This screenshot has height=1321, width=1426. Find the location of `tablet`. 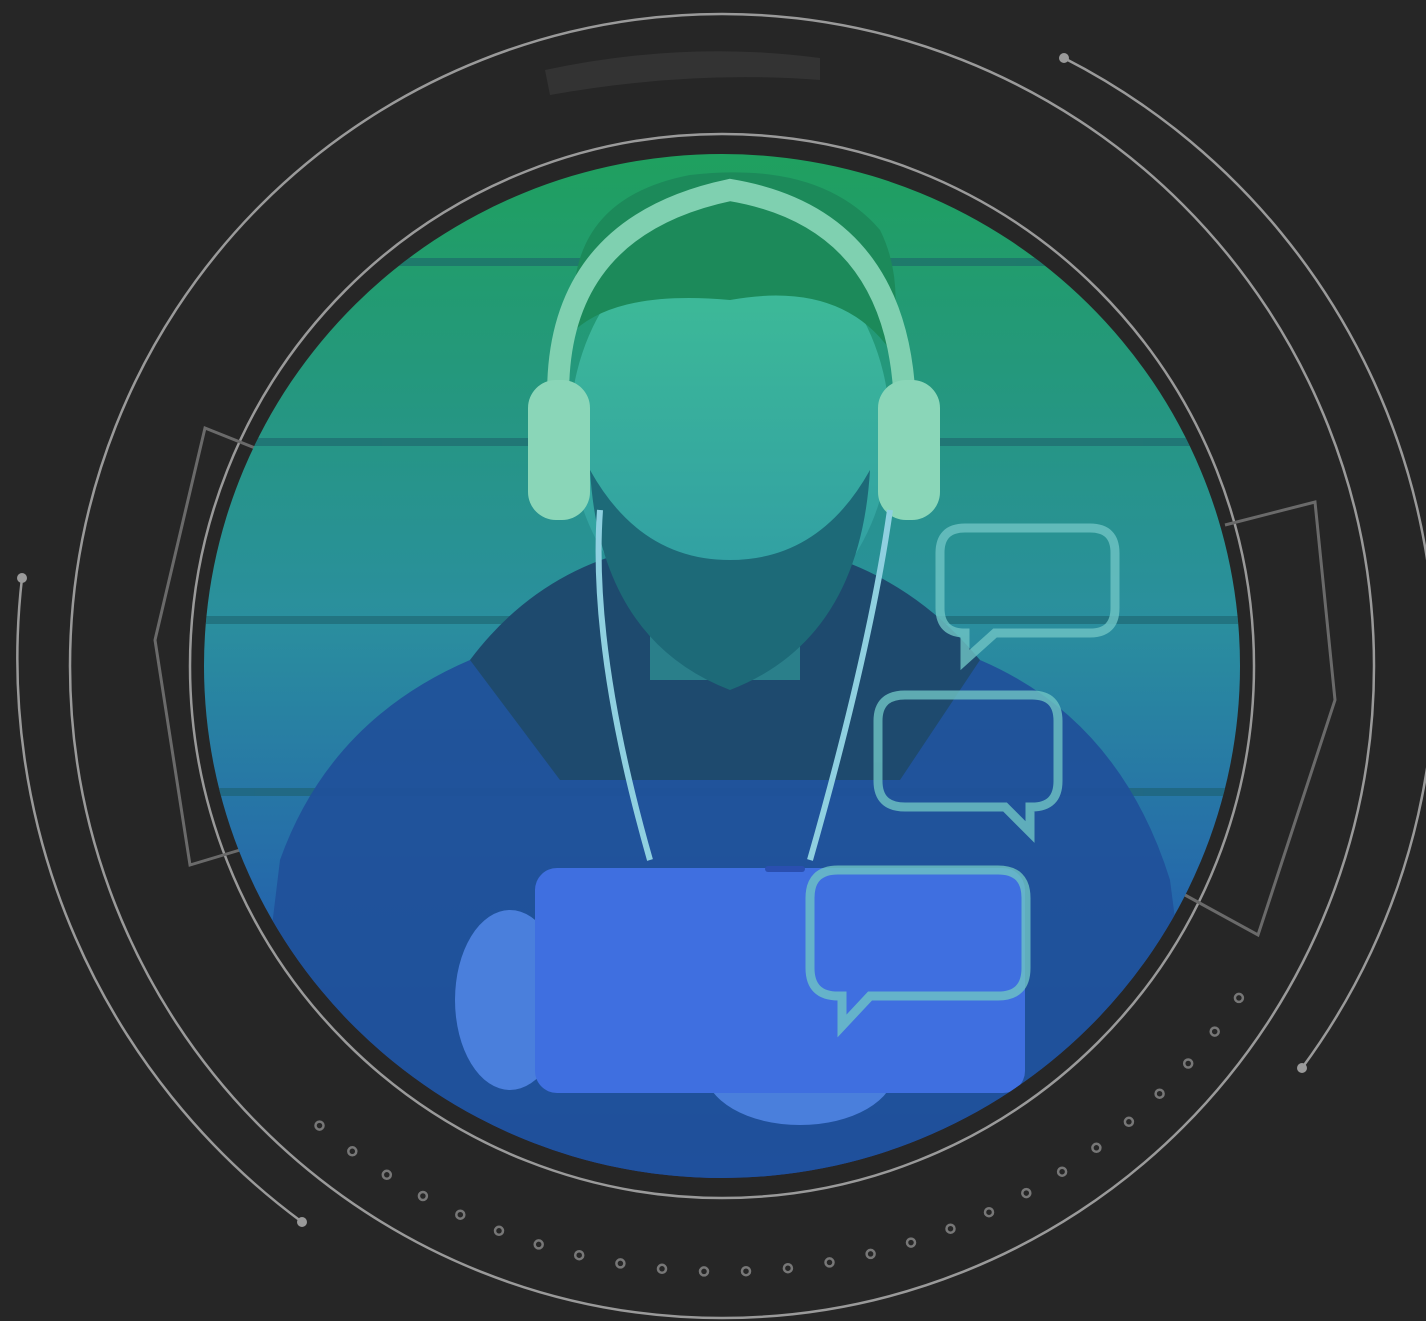

tablet is located at coordinates (780, 980).